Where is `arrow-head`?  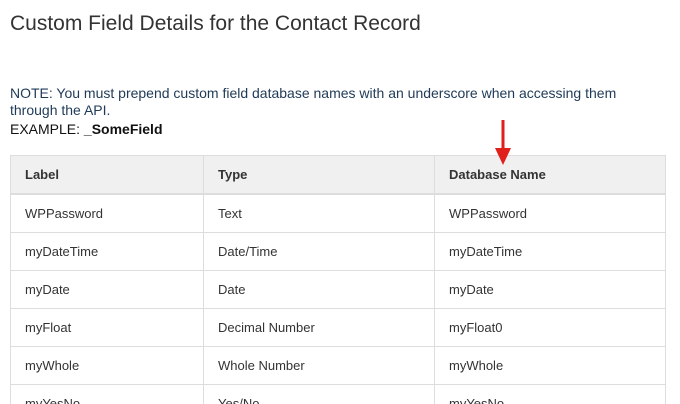
arrow-head is located at coordinates (503, 156).